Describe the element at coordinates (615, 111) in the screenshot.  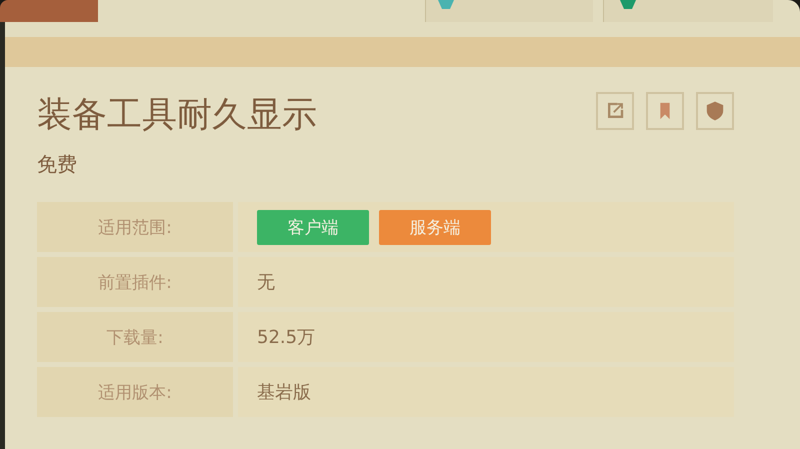
I see `share-button` at that location.